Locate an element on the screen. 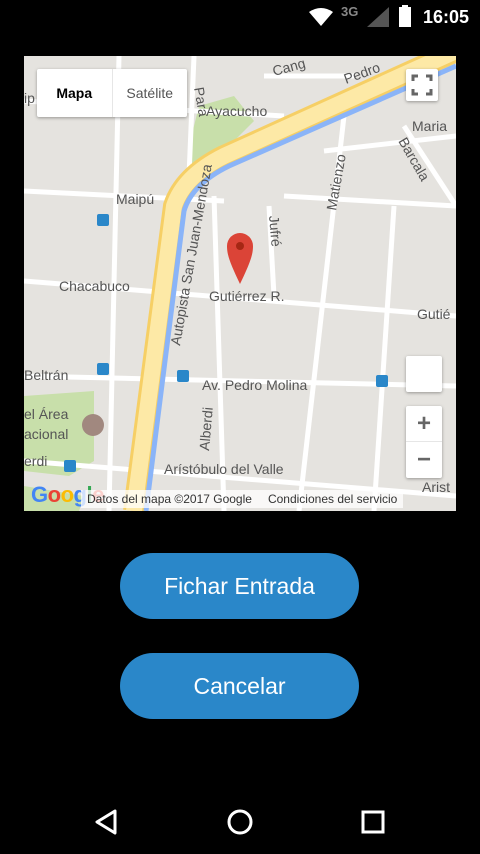 The height and width of the screenshot is (854, 480). map-type-control: Mapa Satélite is located at coordinates (112, 93).